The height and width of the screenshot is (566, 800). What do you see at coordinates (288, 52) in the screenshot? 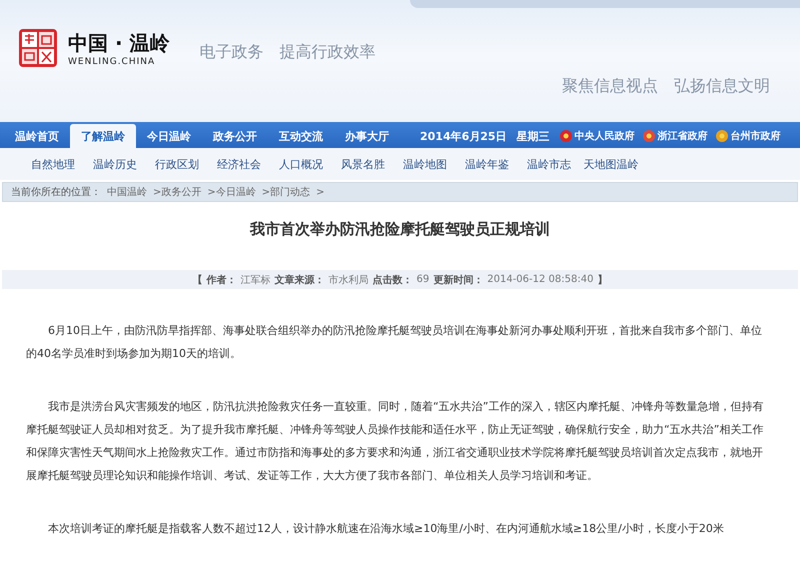
I see `slogan: 电子政务 提高行政效率` at bounding box center [288, 52].